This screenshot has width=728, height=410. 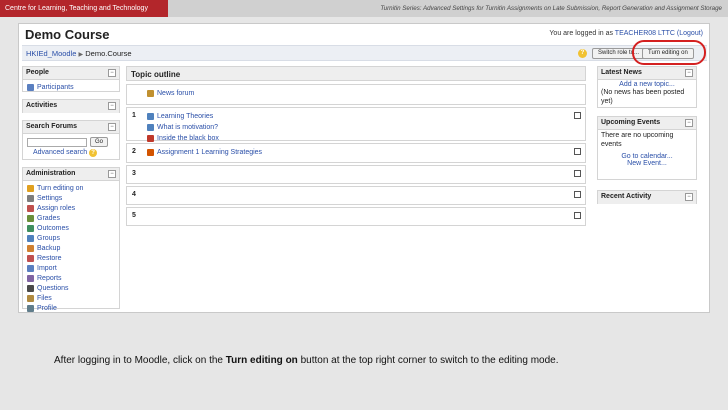 I want to click on activities-block-title: Activities, so click(x=42, y=105).